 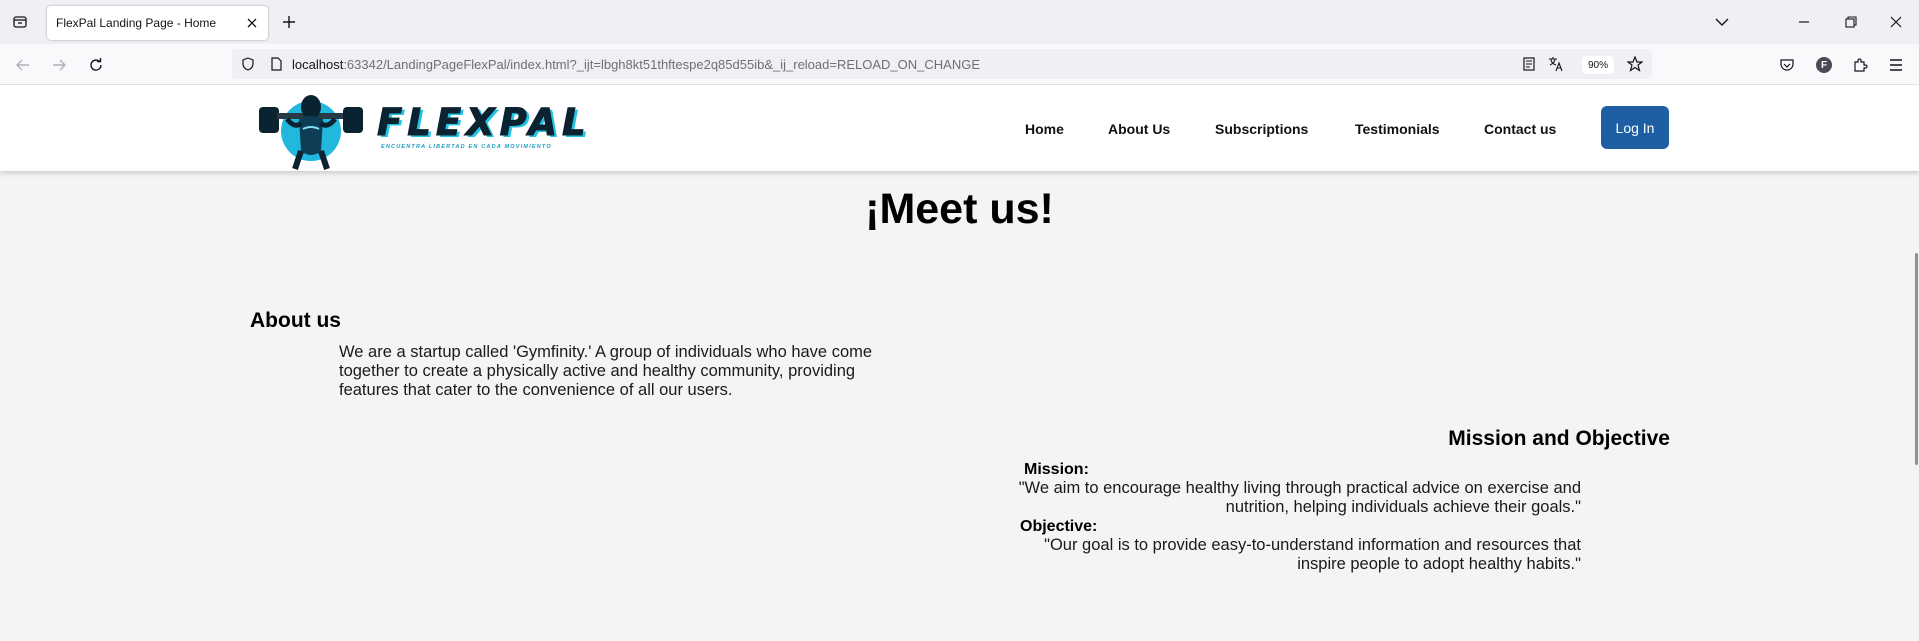 I want to click on restore-window-icon, so click(x=1851, y=22).